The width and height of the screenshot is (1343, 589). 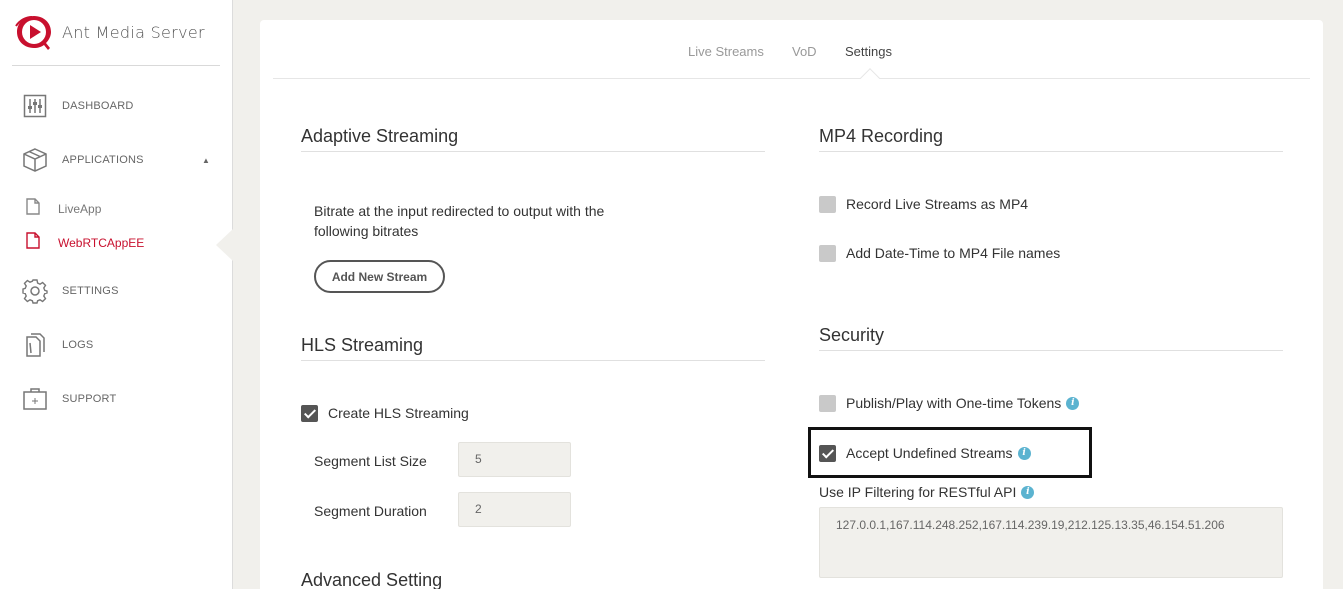 What do you see at coordinates (206, 160) in the screenshot?
I see `caret-up-icon: ▲` at bounding box center [206, 160].